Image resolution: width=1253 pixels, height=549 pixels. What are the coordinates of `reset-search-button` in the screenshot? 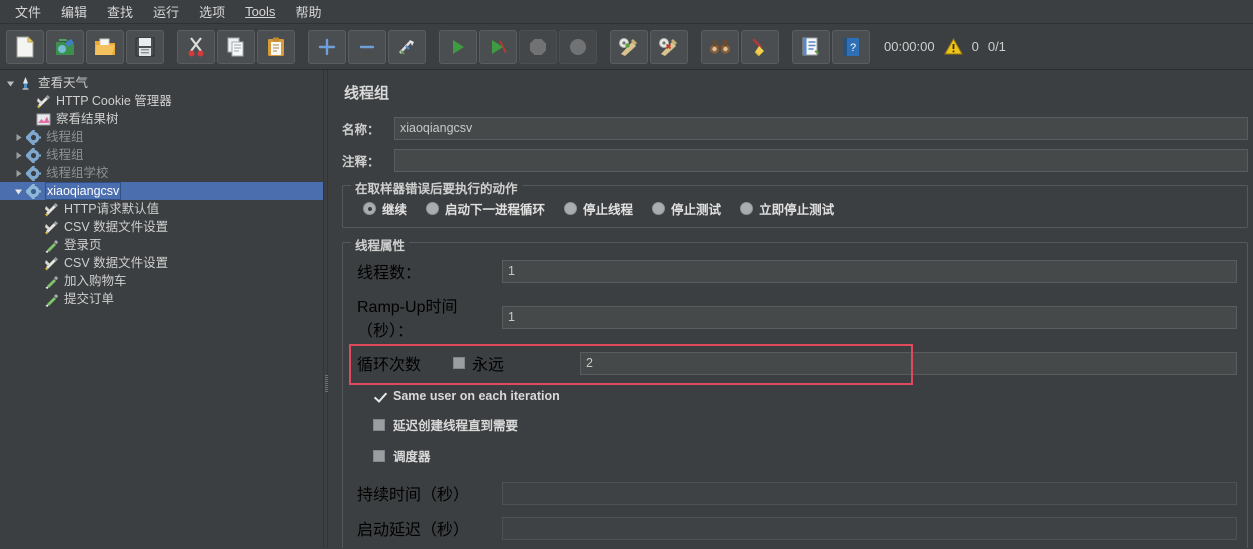 It's located at (760, 46).